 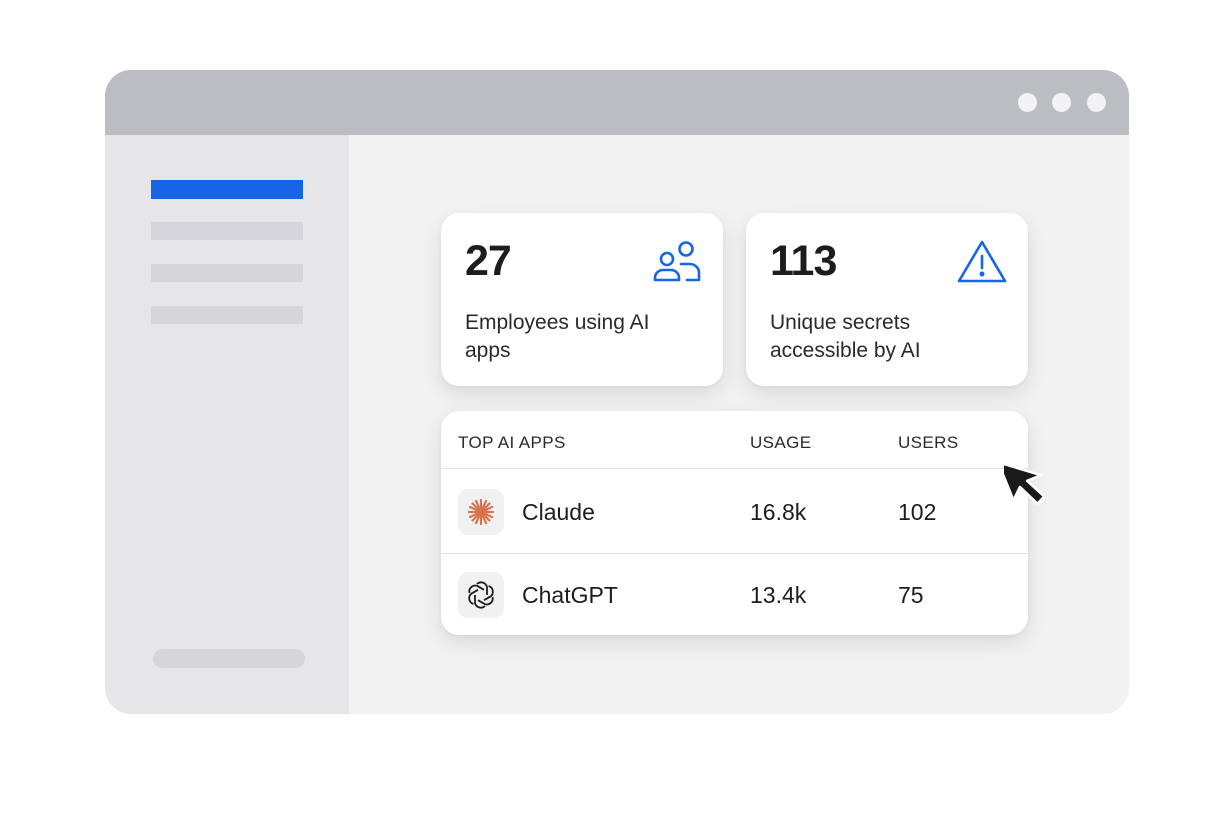 What do you see at coordinates (488, 261) in the screenshot?
I see `stat-value: 27` at bounding box center [488, 261].